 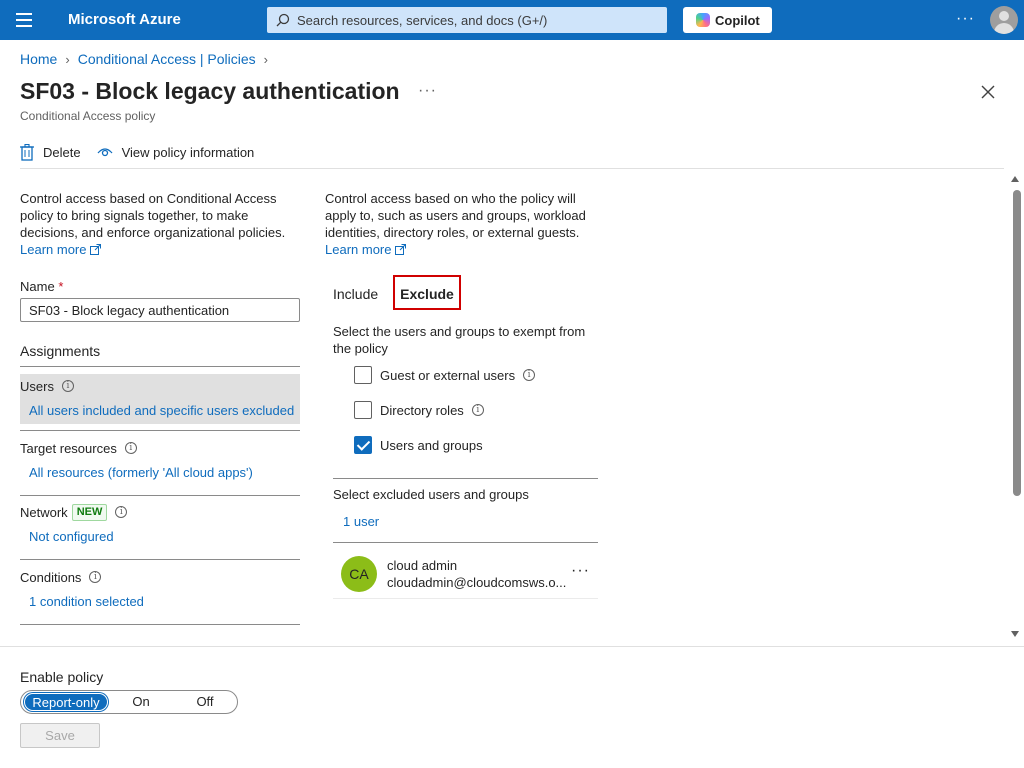 What do you see at coordinates (427, 292) in the screenshot?
I see `tab-exclude: Exclude` at bounding box center [427, 292].